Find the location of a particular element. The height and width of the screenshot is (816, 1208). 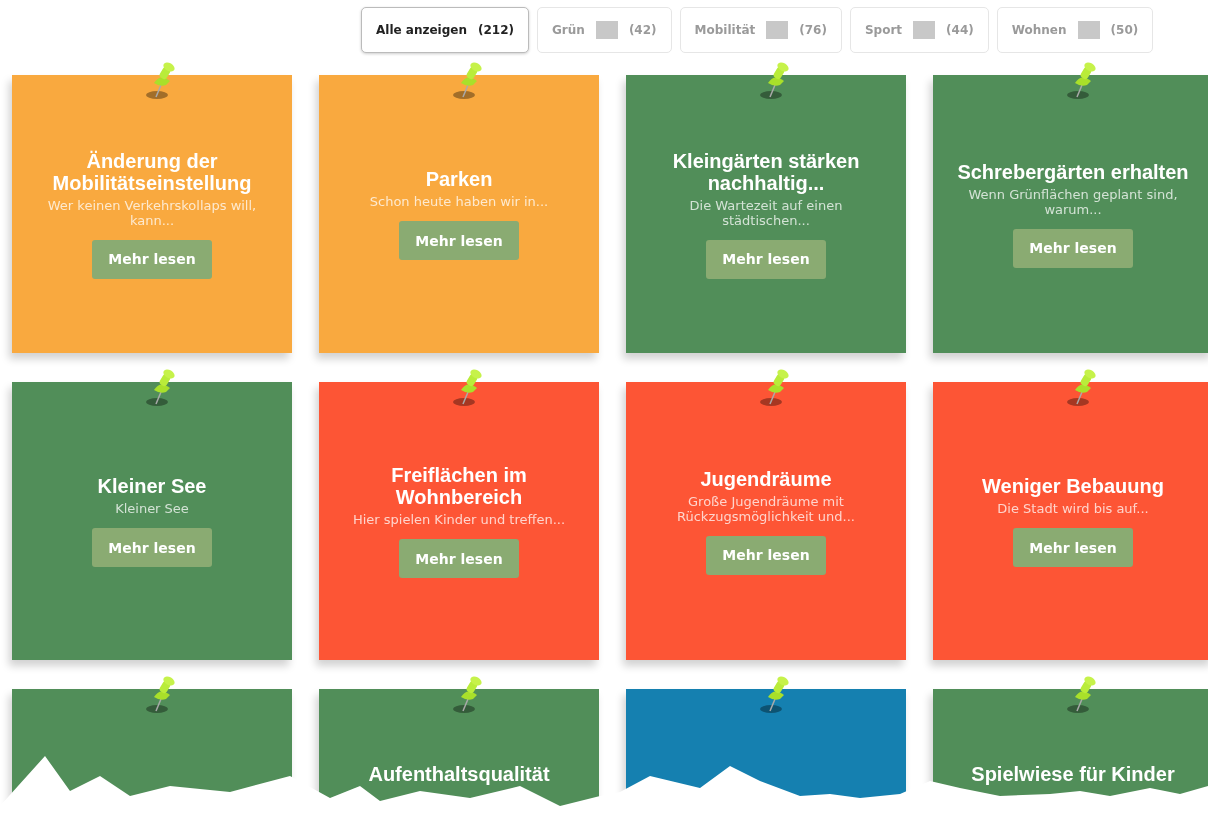

card-title: Parken is located at coordinates (459, 179).